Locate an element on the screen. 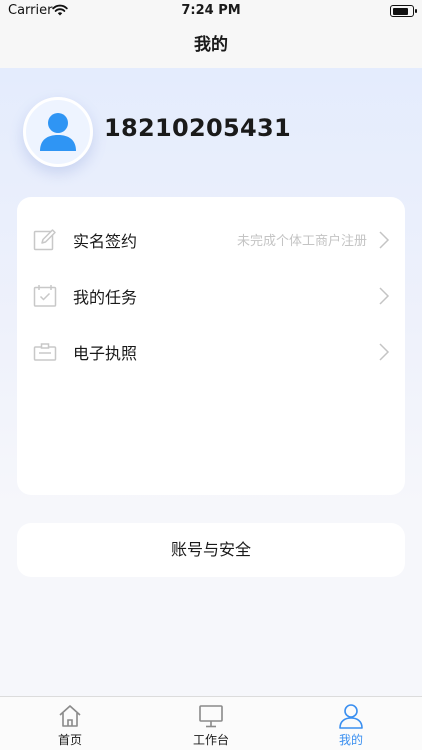 The width and height of the screenshot is (422, 750). tab-label: 我的 is located at coordinates (350, 740).